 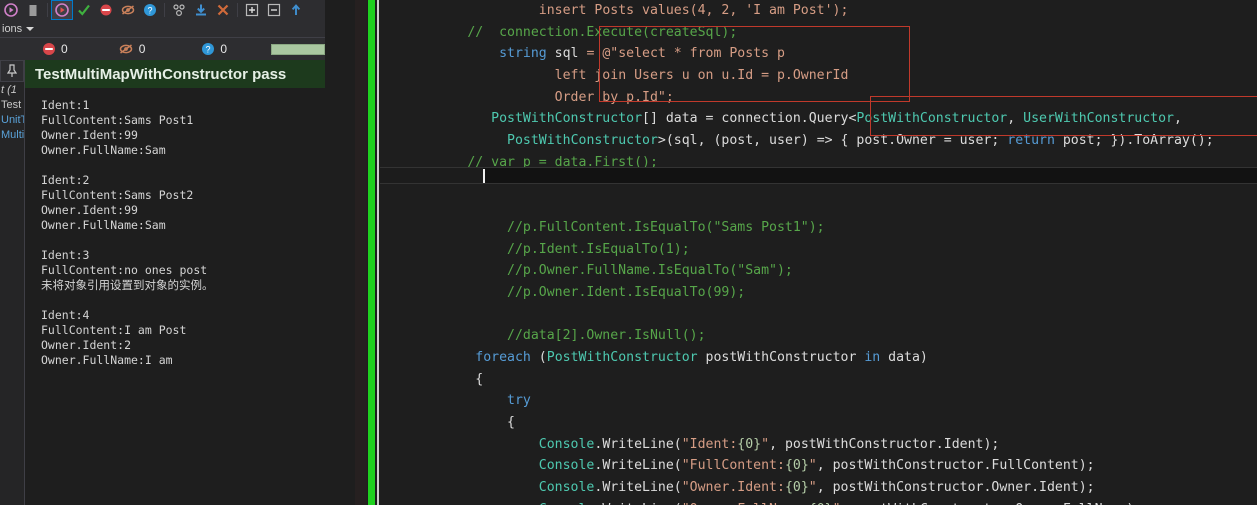 I want to click on output-line: Ident:3, so click(x=65, y=255).